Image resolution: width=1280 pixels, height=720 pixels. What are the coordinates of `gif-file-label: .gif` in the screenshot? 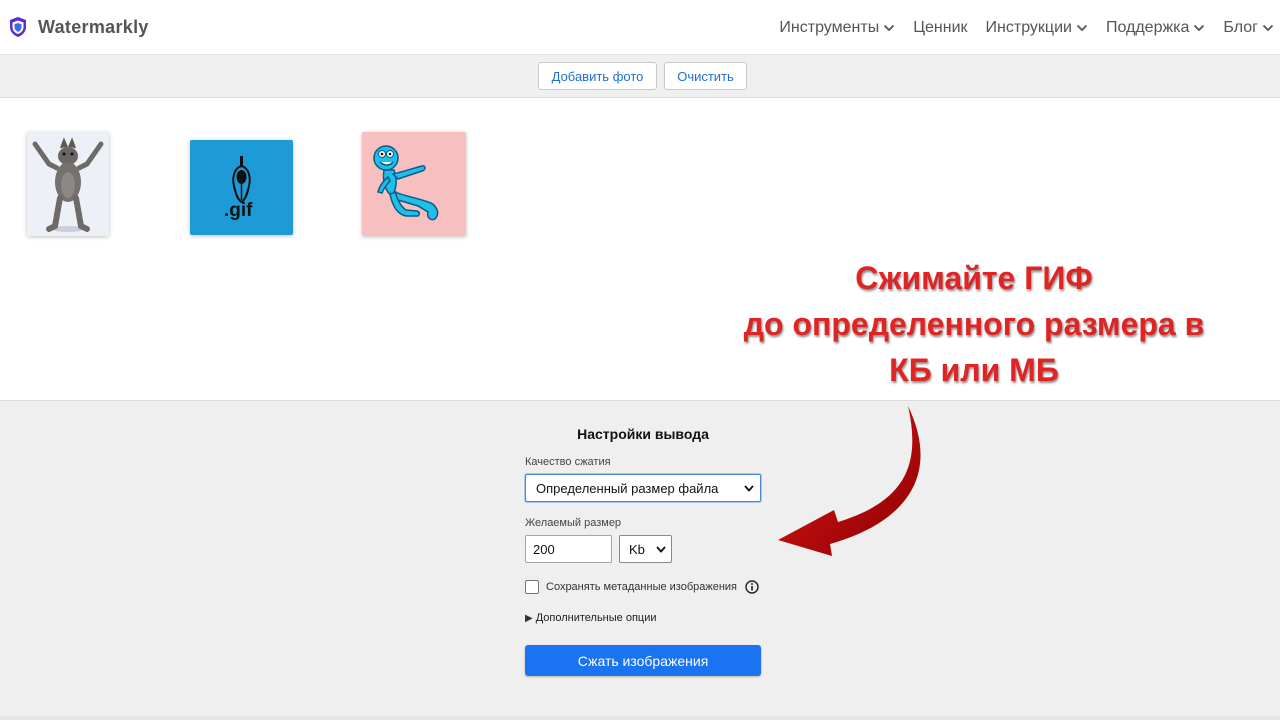 It's located at (238, 210).